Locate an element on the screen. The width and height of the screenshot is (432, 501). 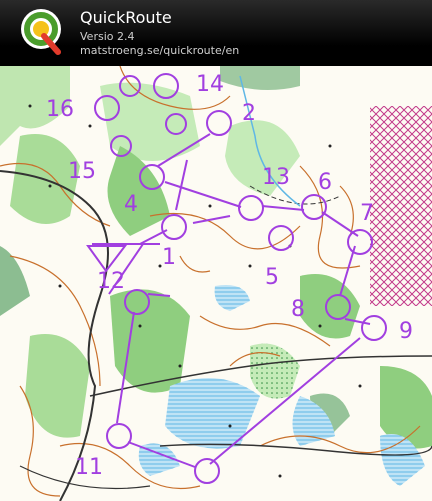
control-number-14: 14 is located at coordinates (210, 84).